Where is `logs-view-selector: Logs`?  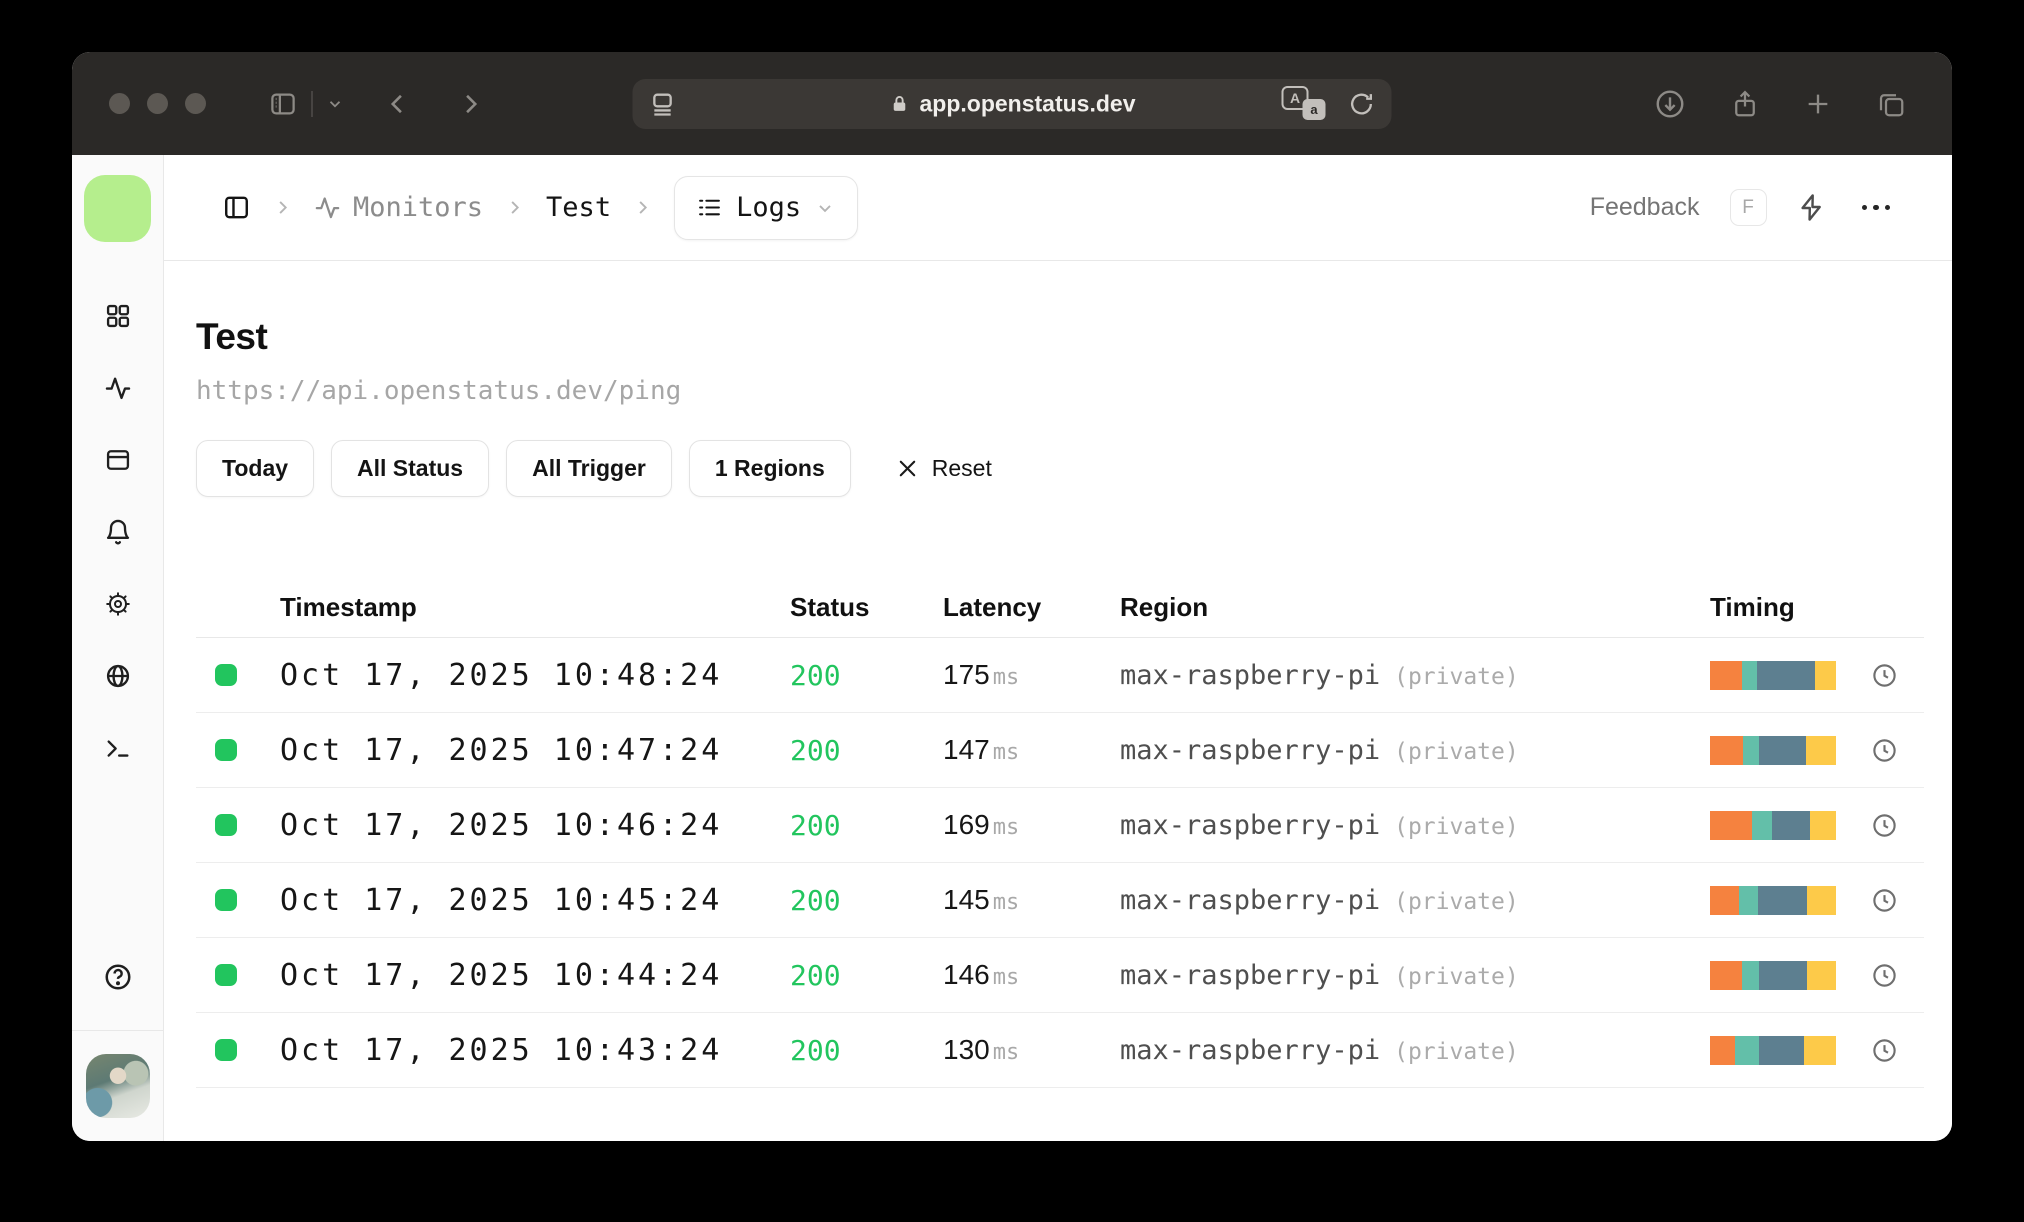
logs-view-selector: Logs is located at coordinates (766, 207).